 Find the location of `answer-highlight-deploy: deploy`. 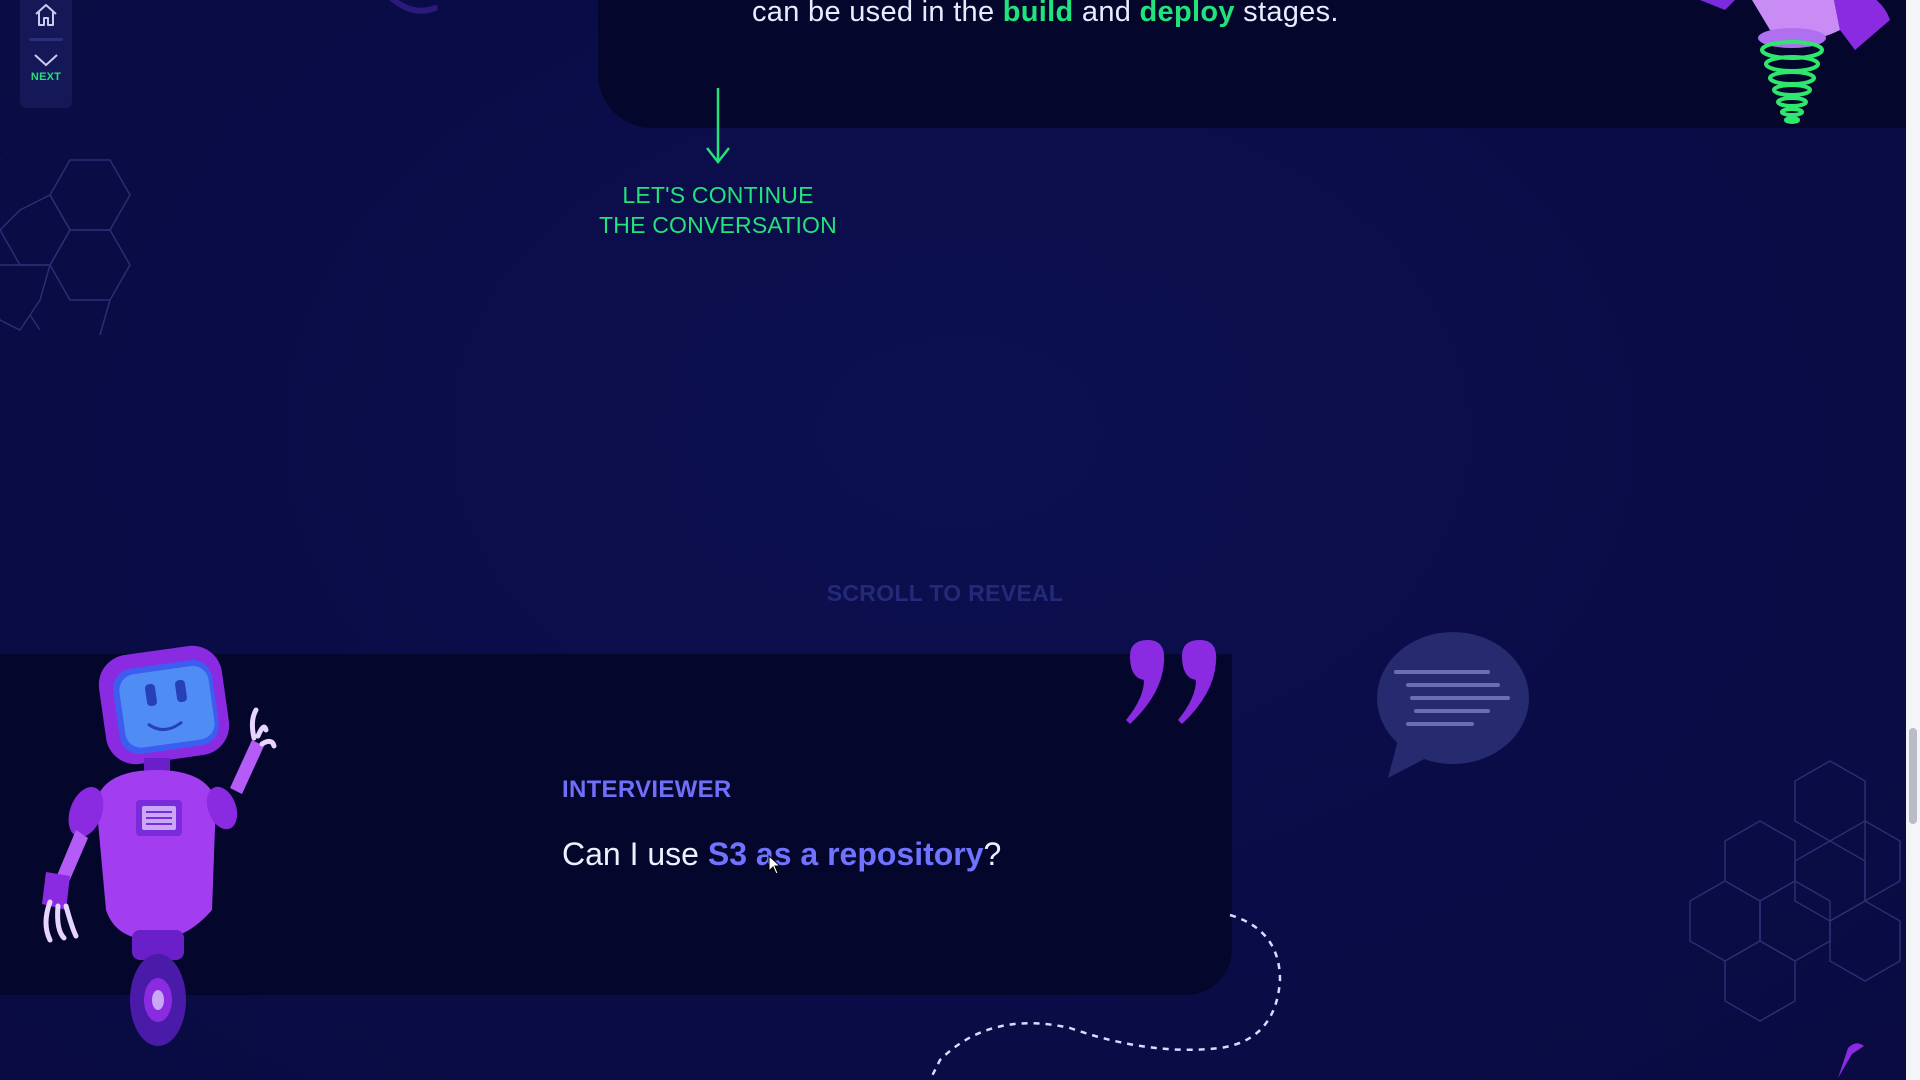

answer-highlight-deploy: deploy is located at coordinates (1187, 14).